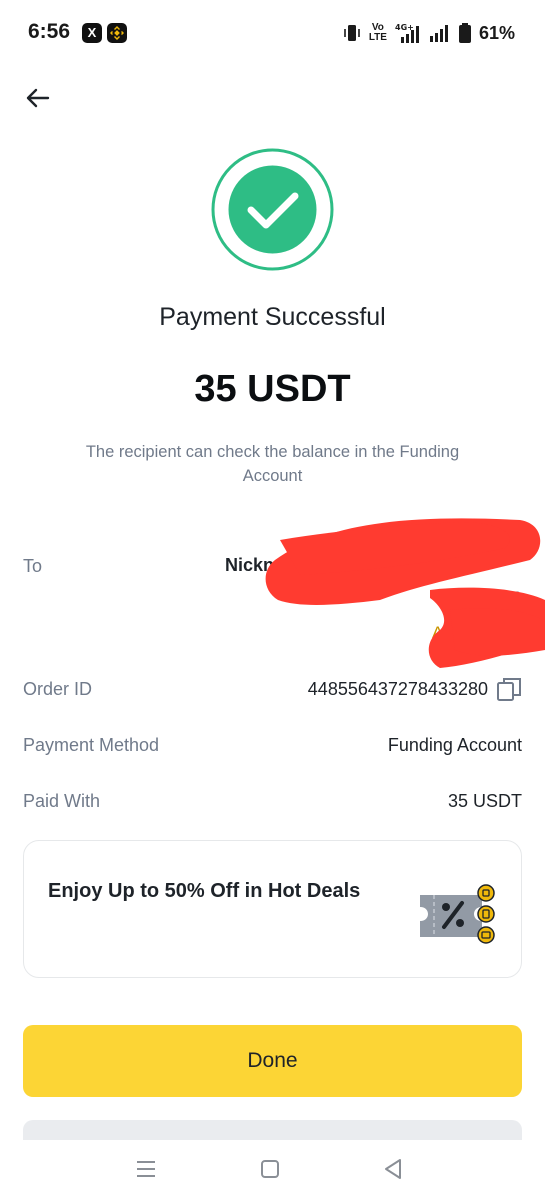  Describe the element at coordinates (62, 801) in the screenshot. I see `paid-with-label: Paid With` at that location.